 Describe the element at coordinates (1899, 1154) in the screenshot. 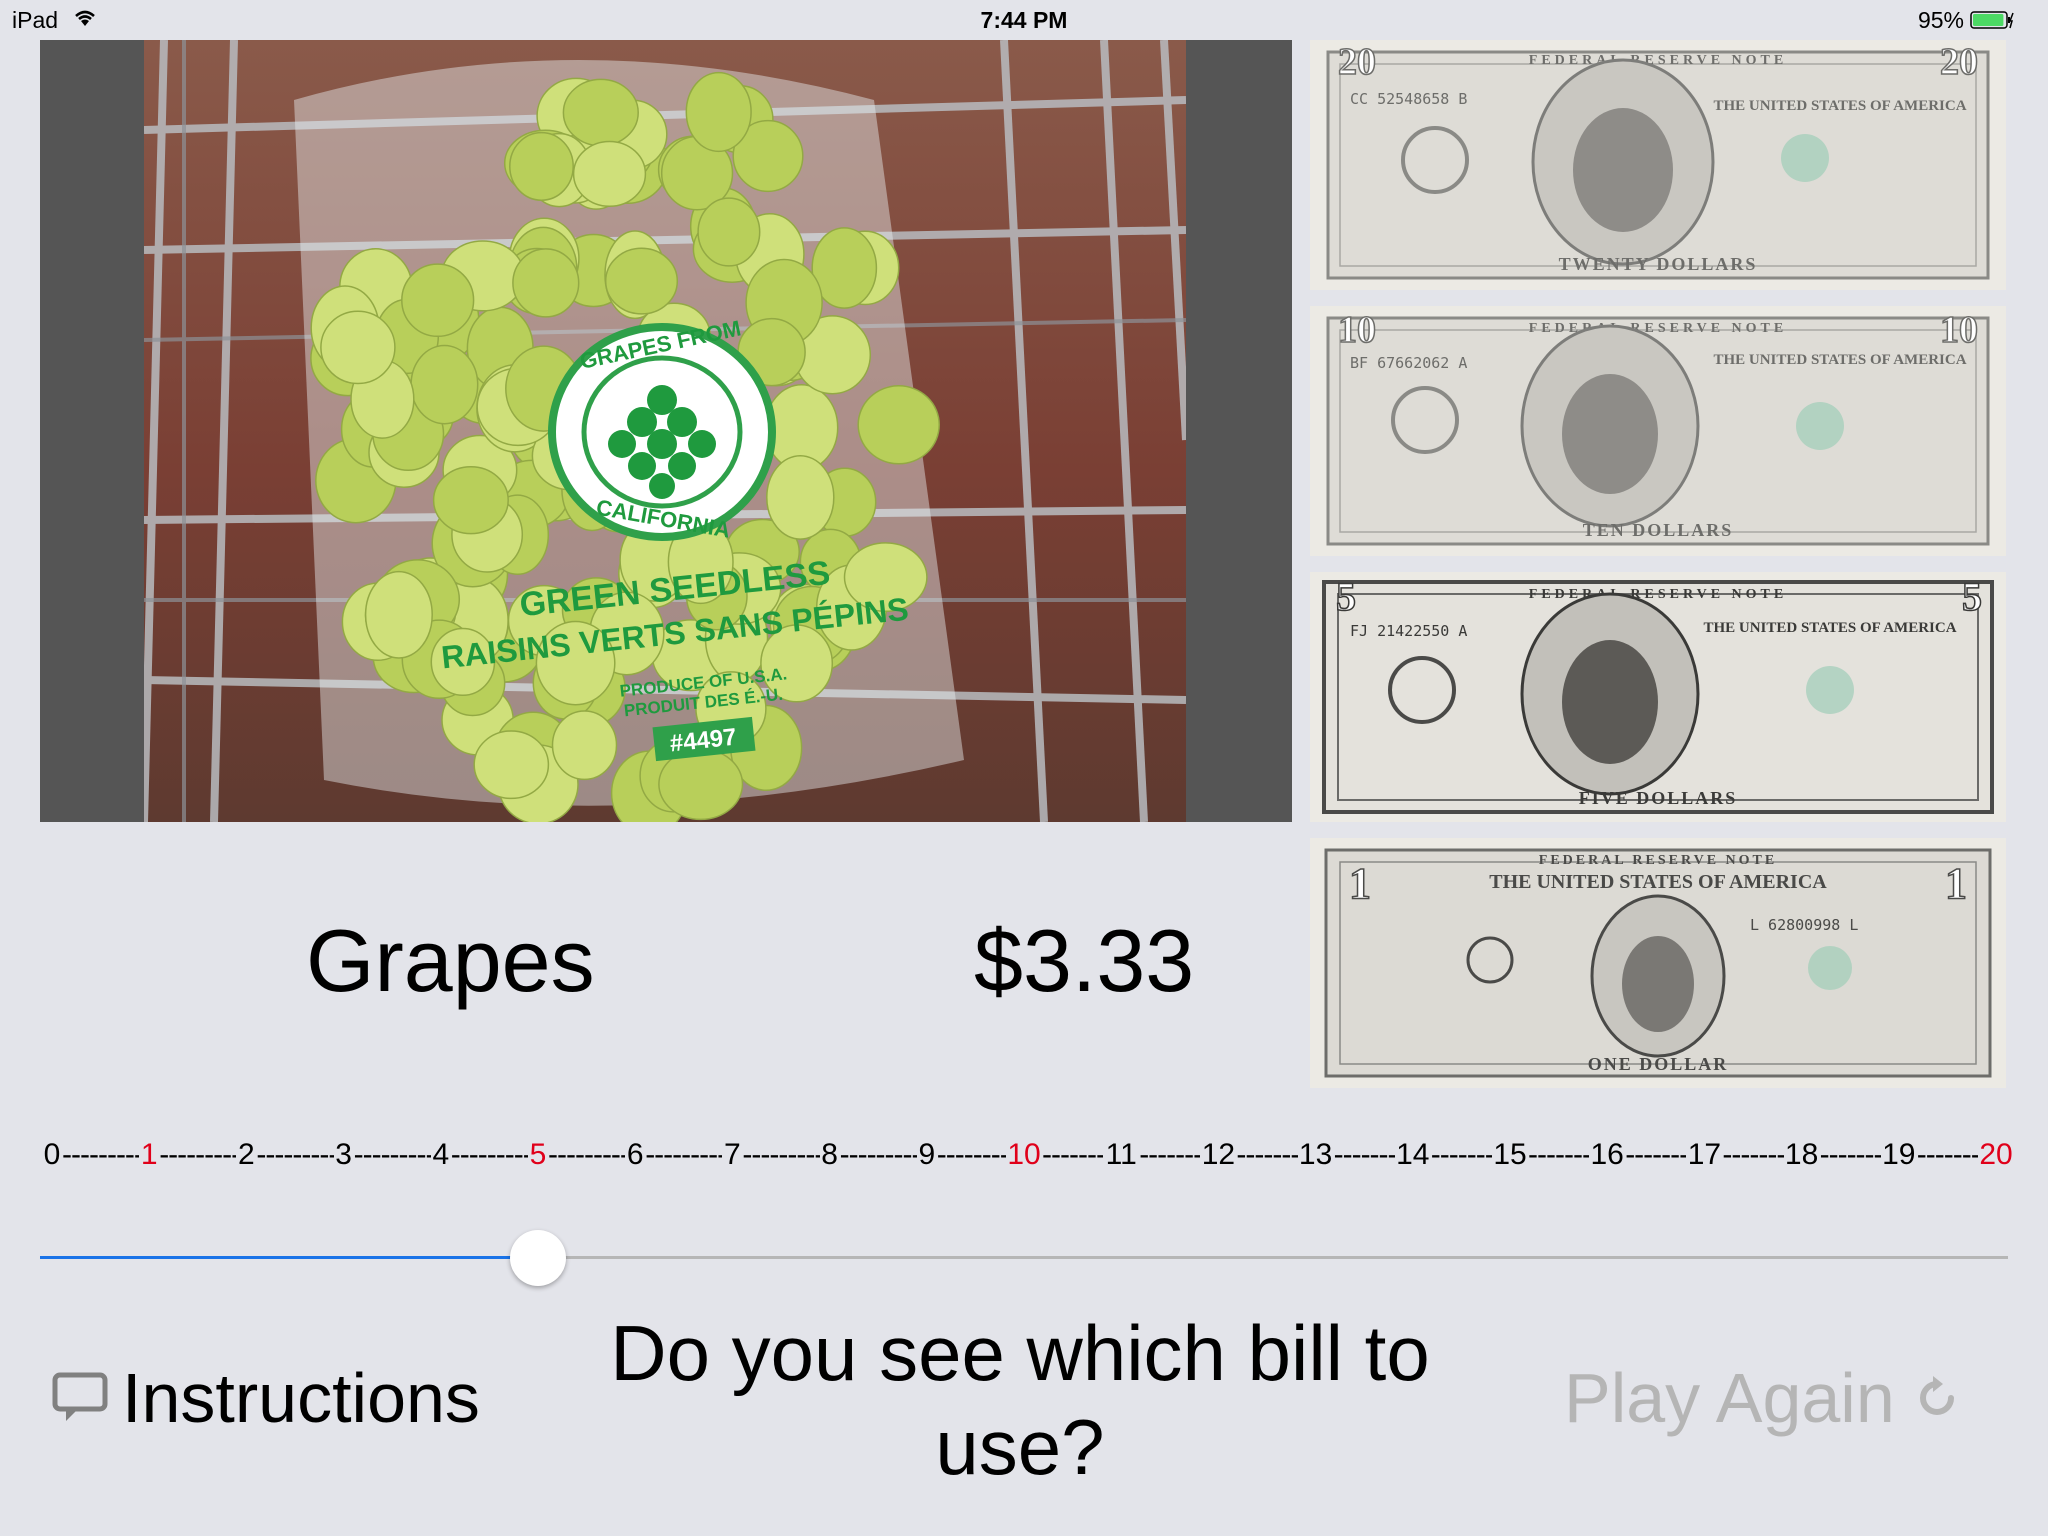

I see `number-label: 19` at that location.